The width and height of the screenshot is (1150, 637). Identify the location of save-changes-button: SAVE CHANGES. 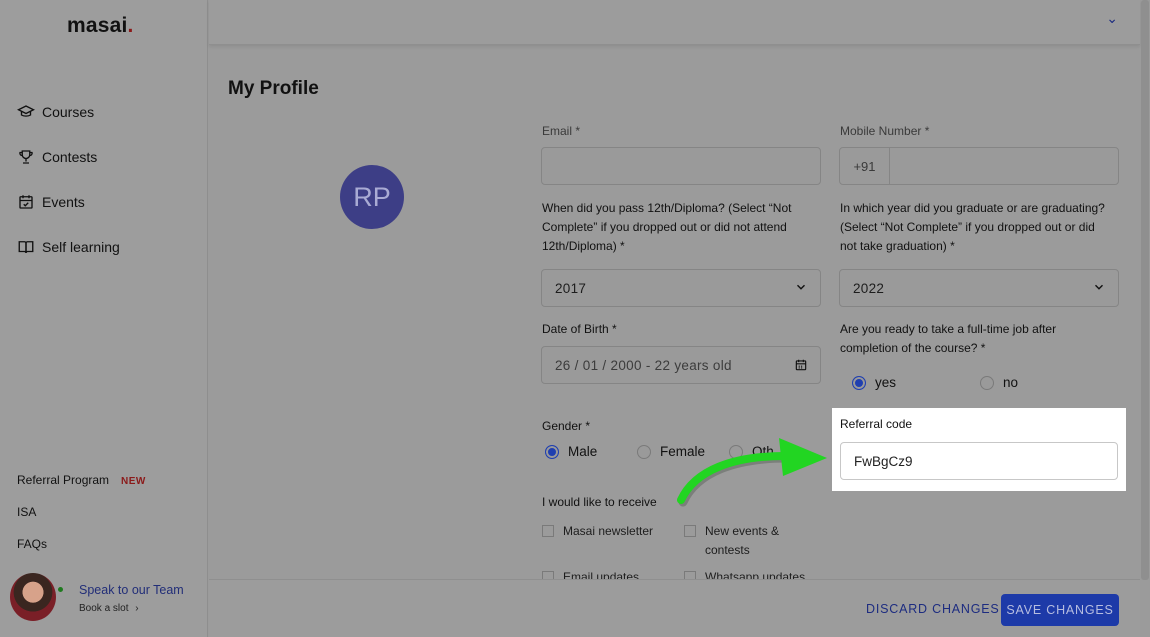
(1060, 610).